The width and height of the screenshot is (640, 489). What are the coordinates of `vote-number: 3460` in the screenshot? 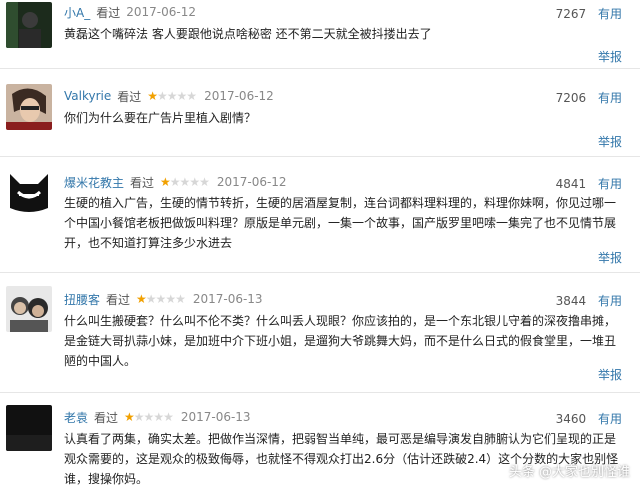 It's located at (571, 419).